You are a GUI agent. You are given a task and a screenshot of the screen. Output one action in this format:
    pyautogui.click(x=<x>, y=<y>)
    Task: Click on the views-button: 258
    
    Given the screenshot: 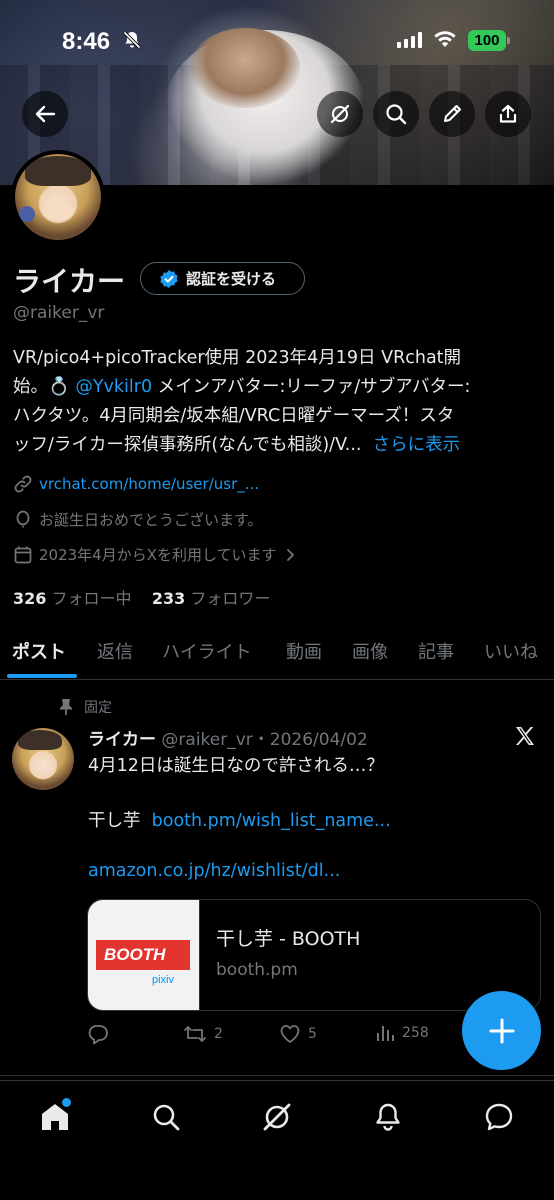 What is the action you would take?
    pyautogui.click(x=402, y=1033)
    